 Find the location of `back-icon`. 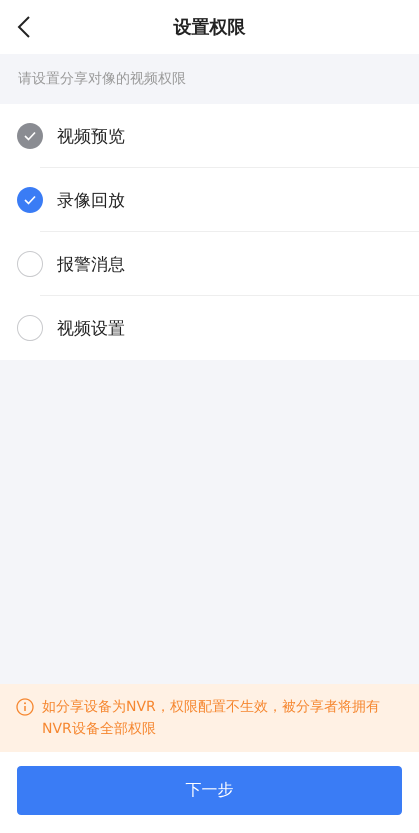

back-icon is located at coordinates (24, 27).